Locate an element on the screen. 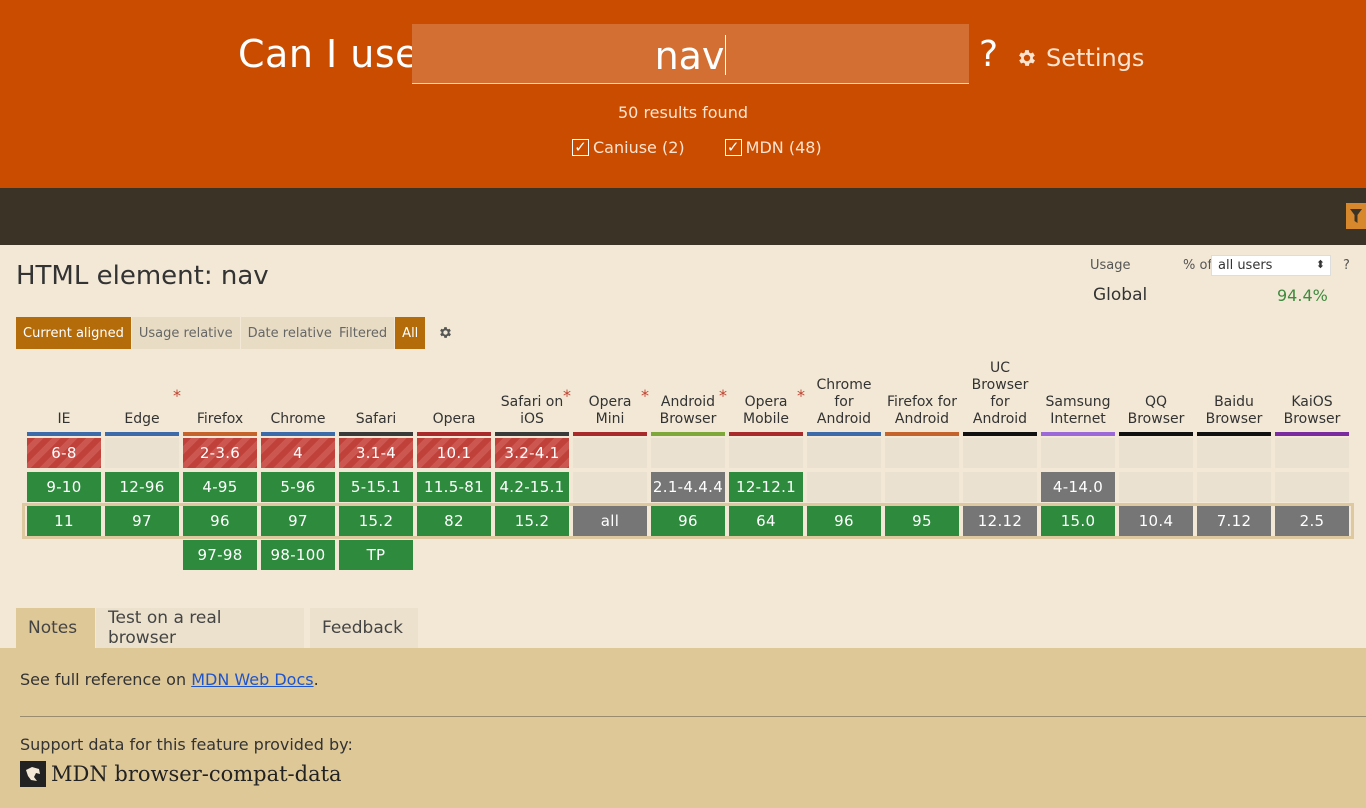 This screenshot has width=1366, height=808. usage-help-button: ? is located at coordinates (1346, 265).